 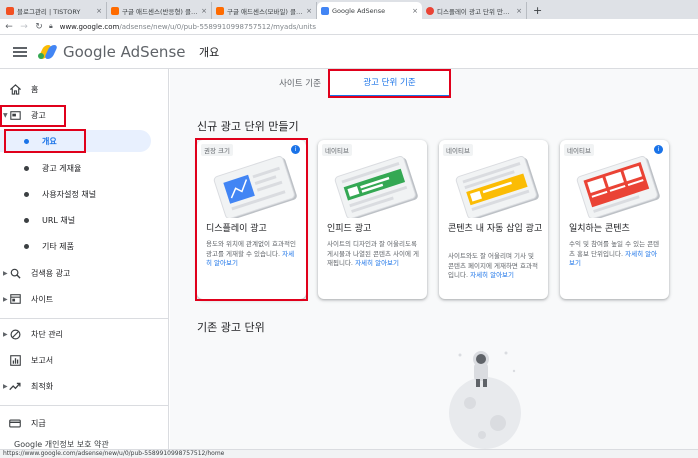 I want to click on browser-tab-title: 구글 애드센스(반응형) 클라고인, so click(x=160, y=11).